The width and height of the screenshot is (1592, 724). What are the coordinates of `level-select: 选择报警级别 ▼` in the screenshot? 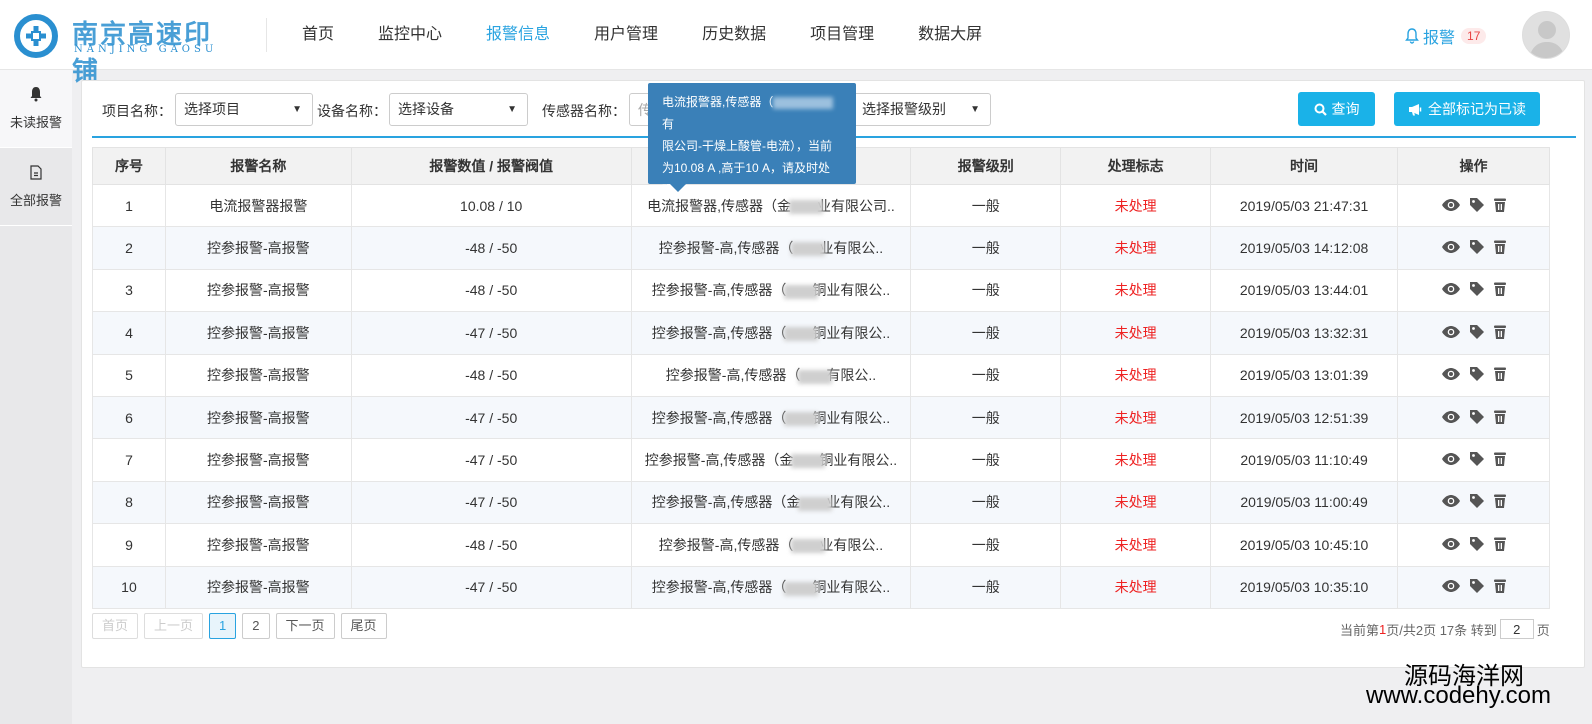 It's located at (922, 109).